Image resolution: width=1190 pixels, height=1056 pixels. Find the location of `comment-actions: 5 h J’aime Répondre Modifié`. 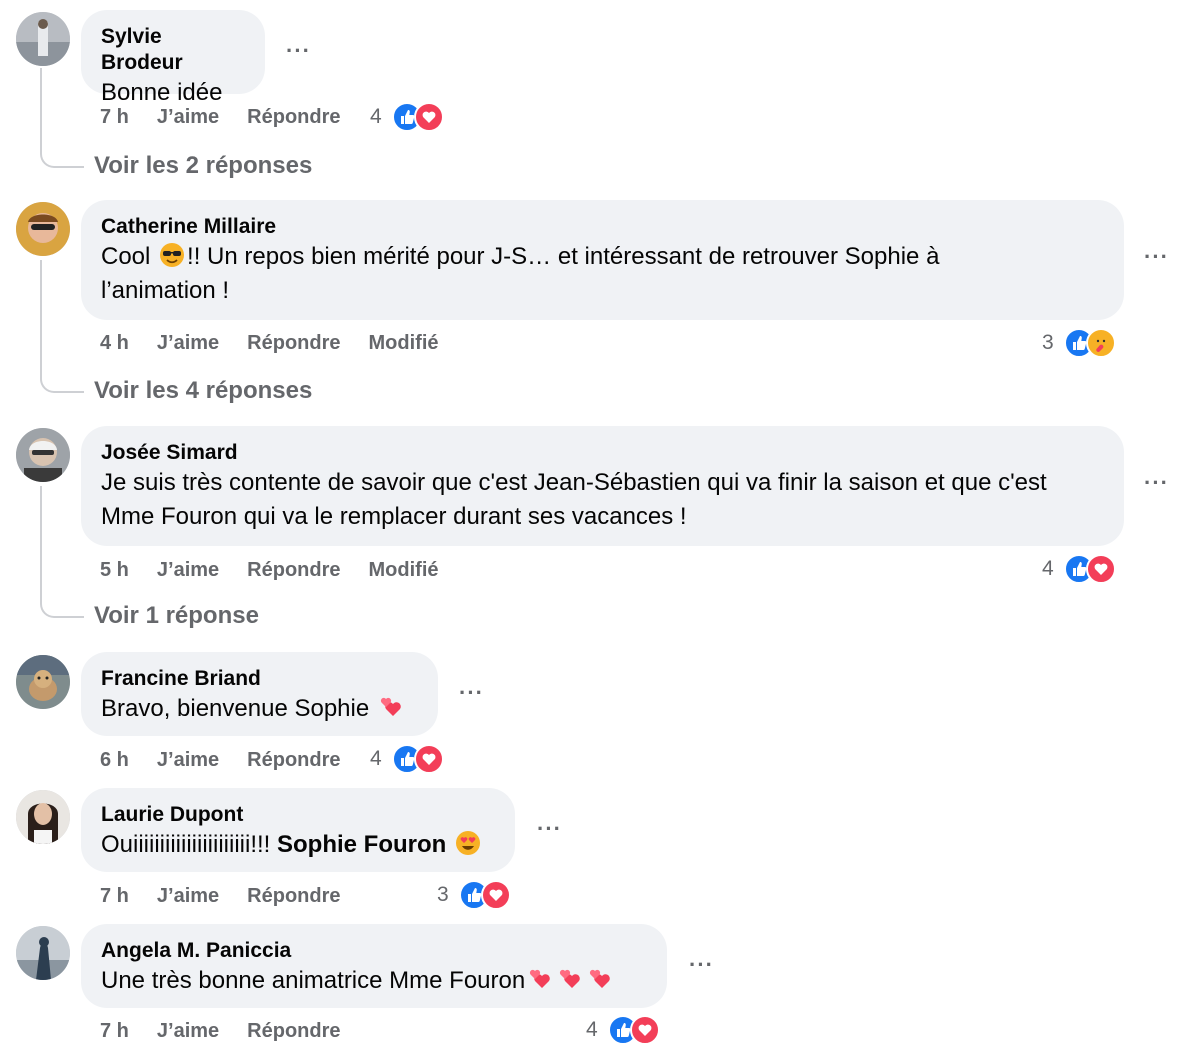

comment-actions: 5 h J’aime Répondre Modifié is located at coordinates (269, 570).